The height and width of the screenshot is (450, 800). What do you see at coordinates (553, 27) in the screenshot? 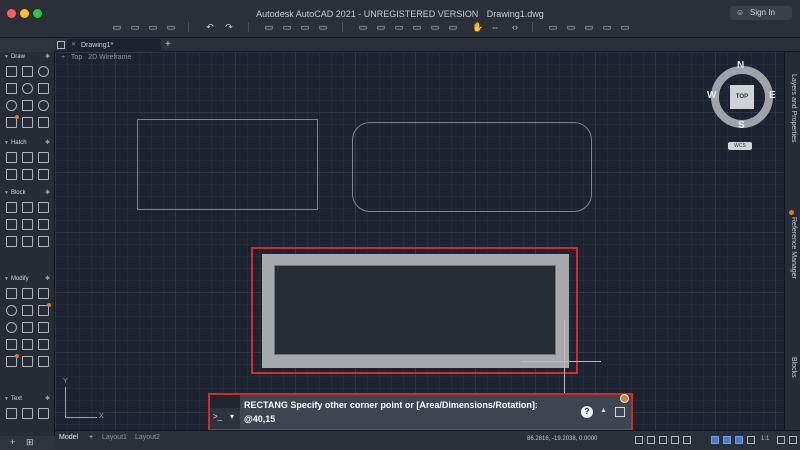
I see `match-properties-icon: ▭` at bounding box center [553, 27].